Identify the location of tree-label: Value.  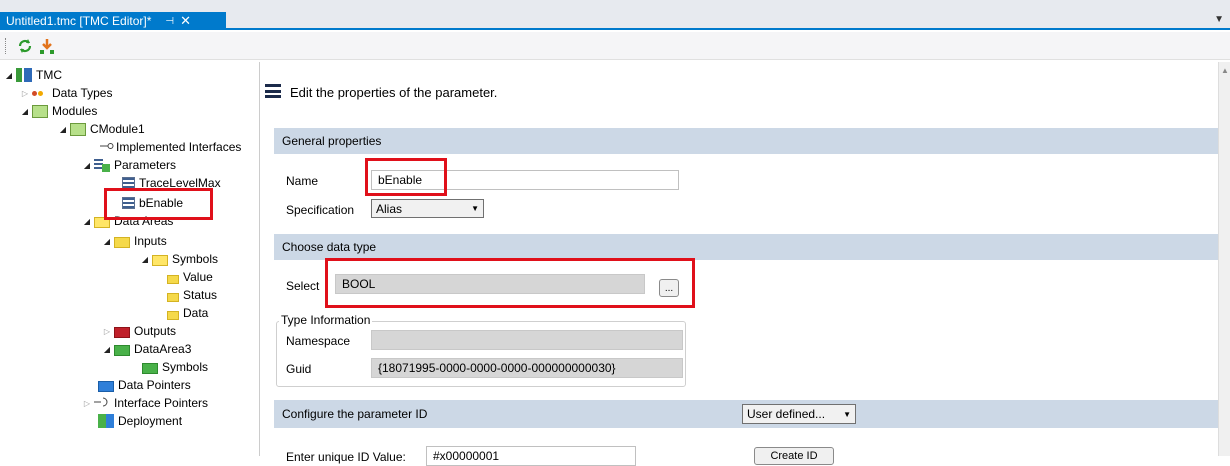
(198, 277).